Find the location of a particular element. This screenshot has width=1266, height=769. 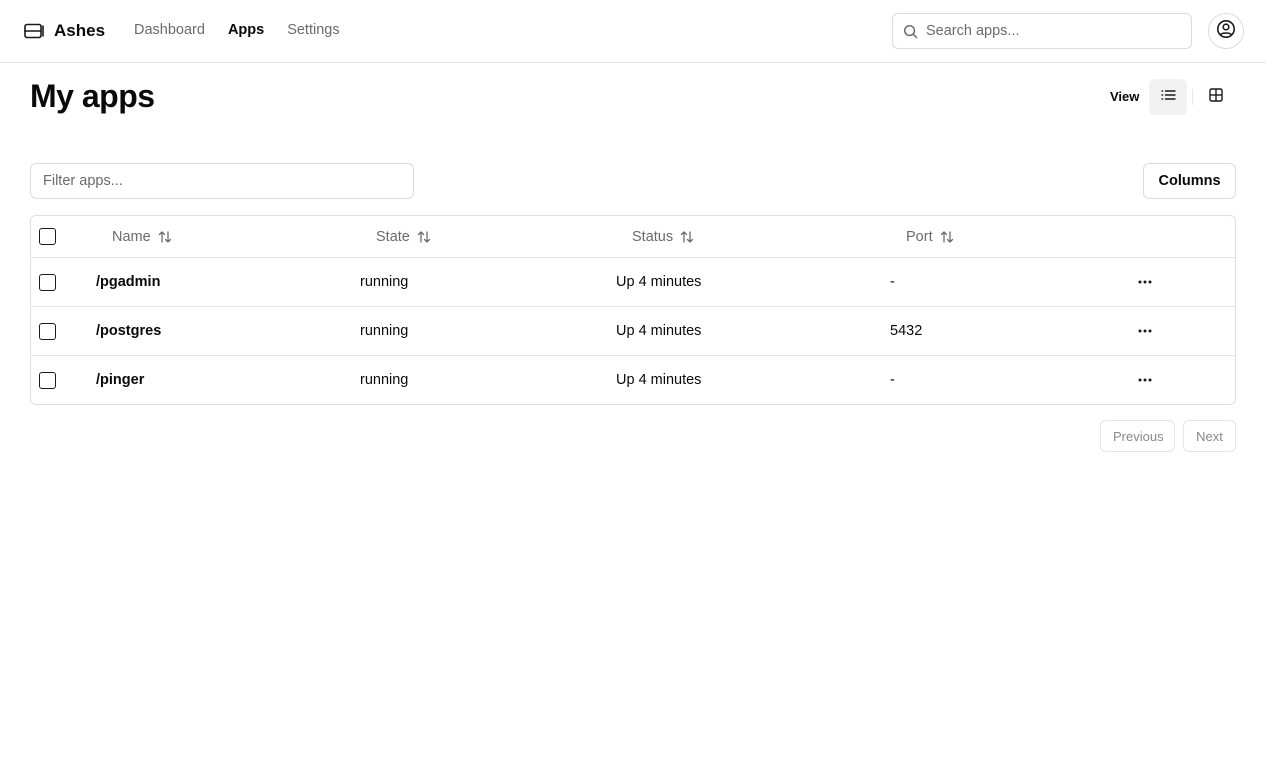

table-row: /postgres running Up 4 minutes 5432 is located at coordinates (633, 330).